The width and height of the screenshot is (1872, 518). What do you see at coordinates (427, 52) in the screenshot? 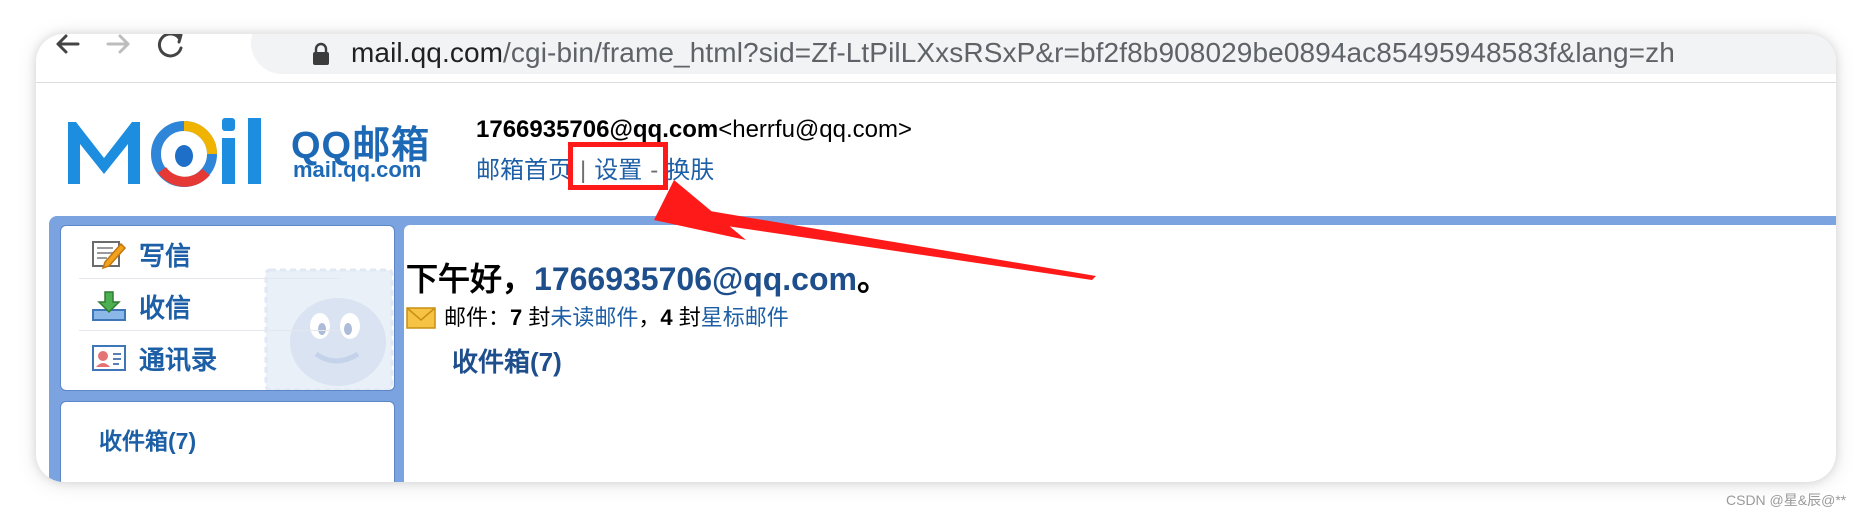
I see `url-host: mail.qq.com` at bounding box center [427, 52].